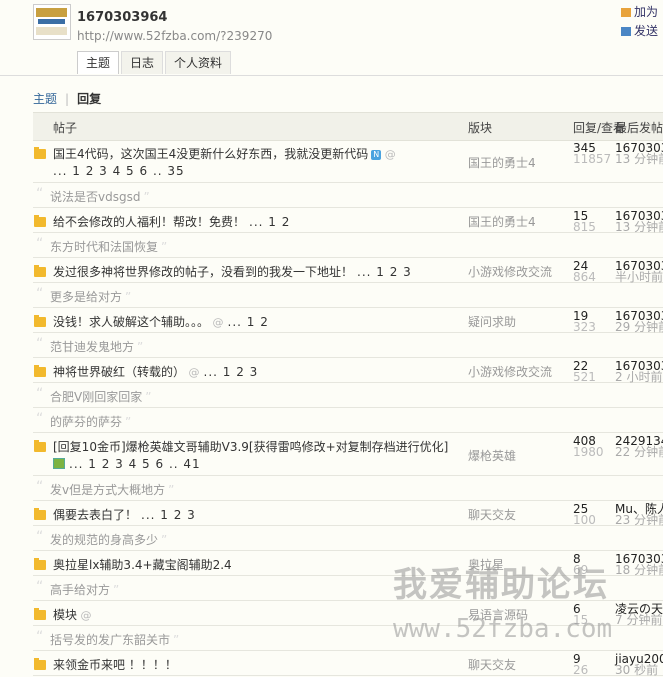  Describe the element at coordinates (639, 12) in the screenshot. I see `add-friend-link: 加为` at that location.